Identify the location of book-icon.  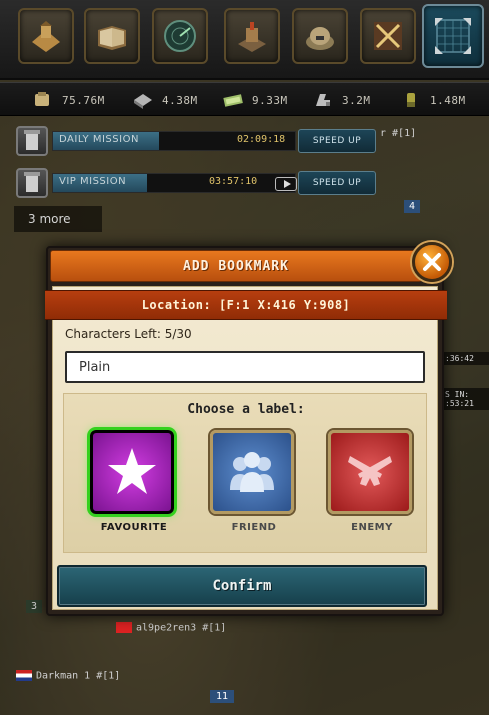
(112, 36).